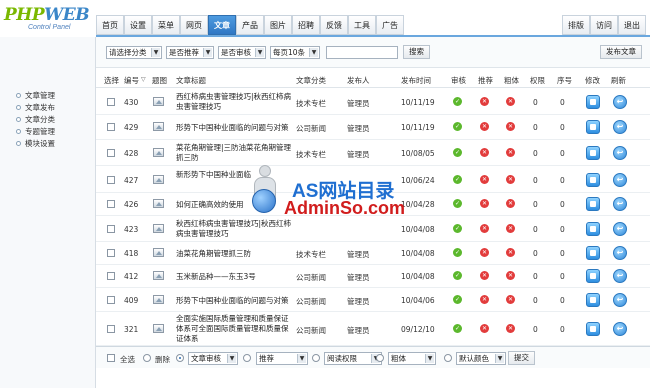 The height and width of the screenshot is (388, 650). What do you see at coordinates (416, 52) in the screenshot?
I see `search-button: 搜索` at bounding box center [416, 52].